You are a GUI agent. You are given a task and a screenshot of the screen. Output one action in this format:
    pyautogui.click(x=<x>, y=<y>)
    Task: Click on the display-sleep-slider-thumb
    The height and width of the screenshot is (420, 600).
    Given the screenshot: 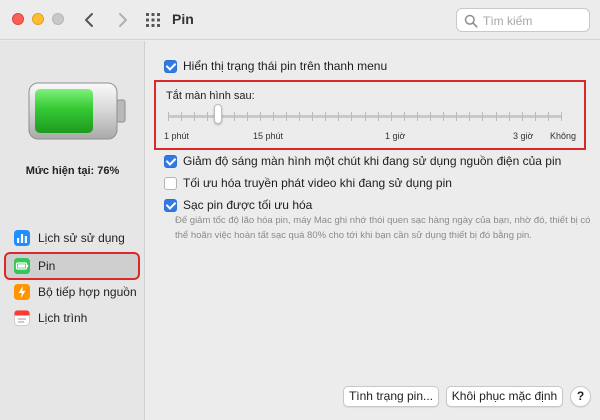 What is the action you would take?
    pyautogui.click(x=218, y=114)
    